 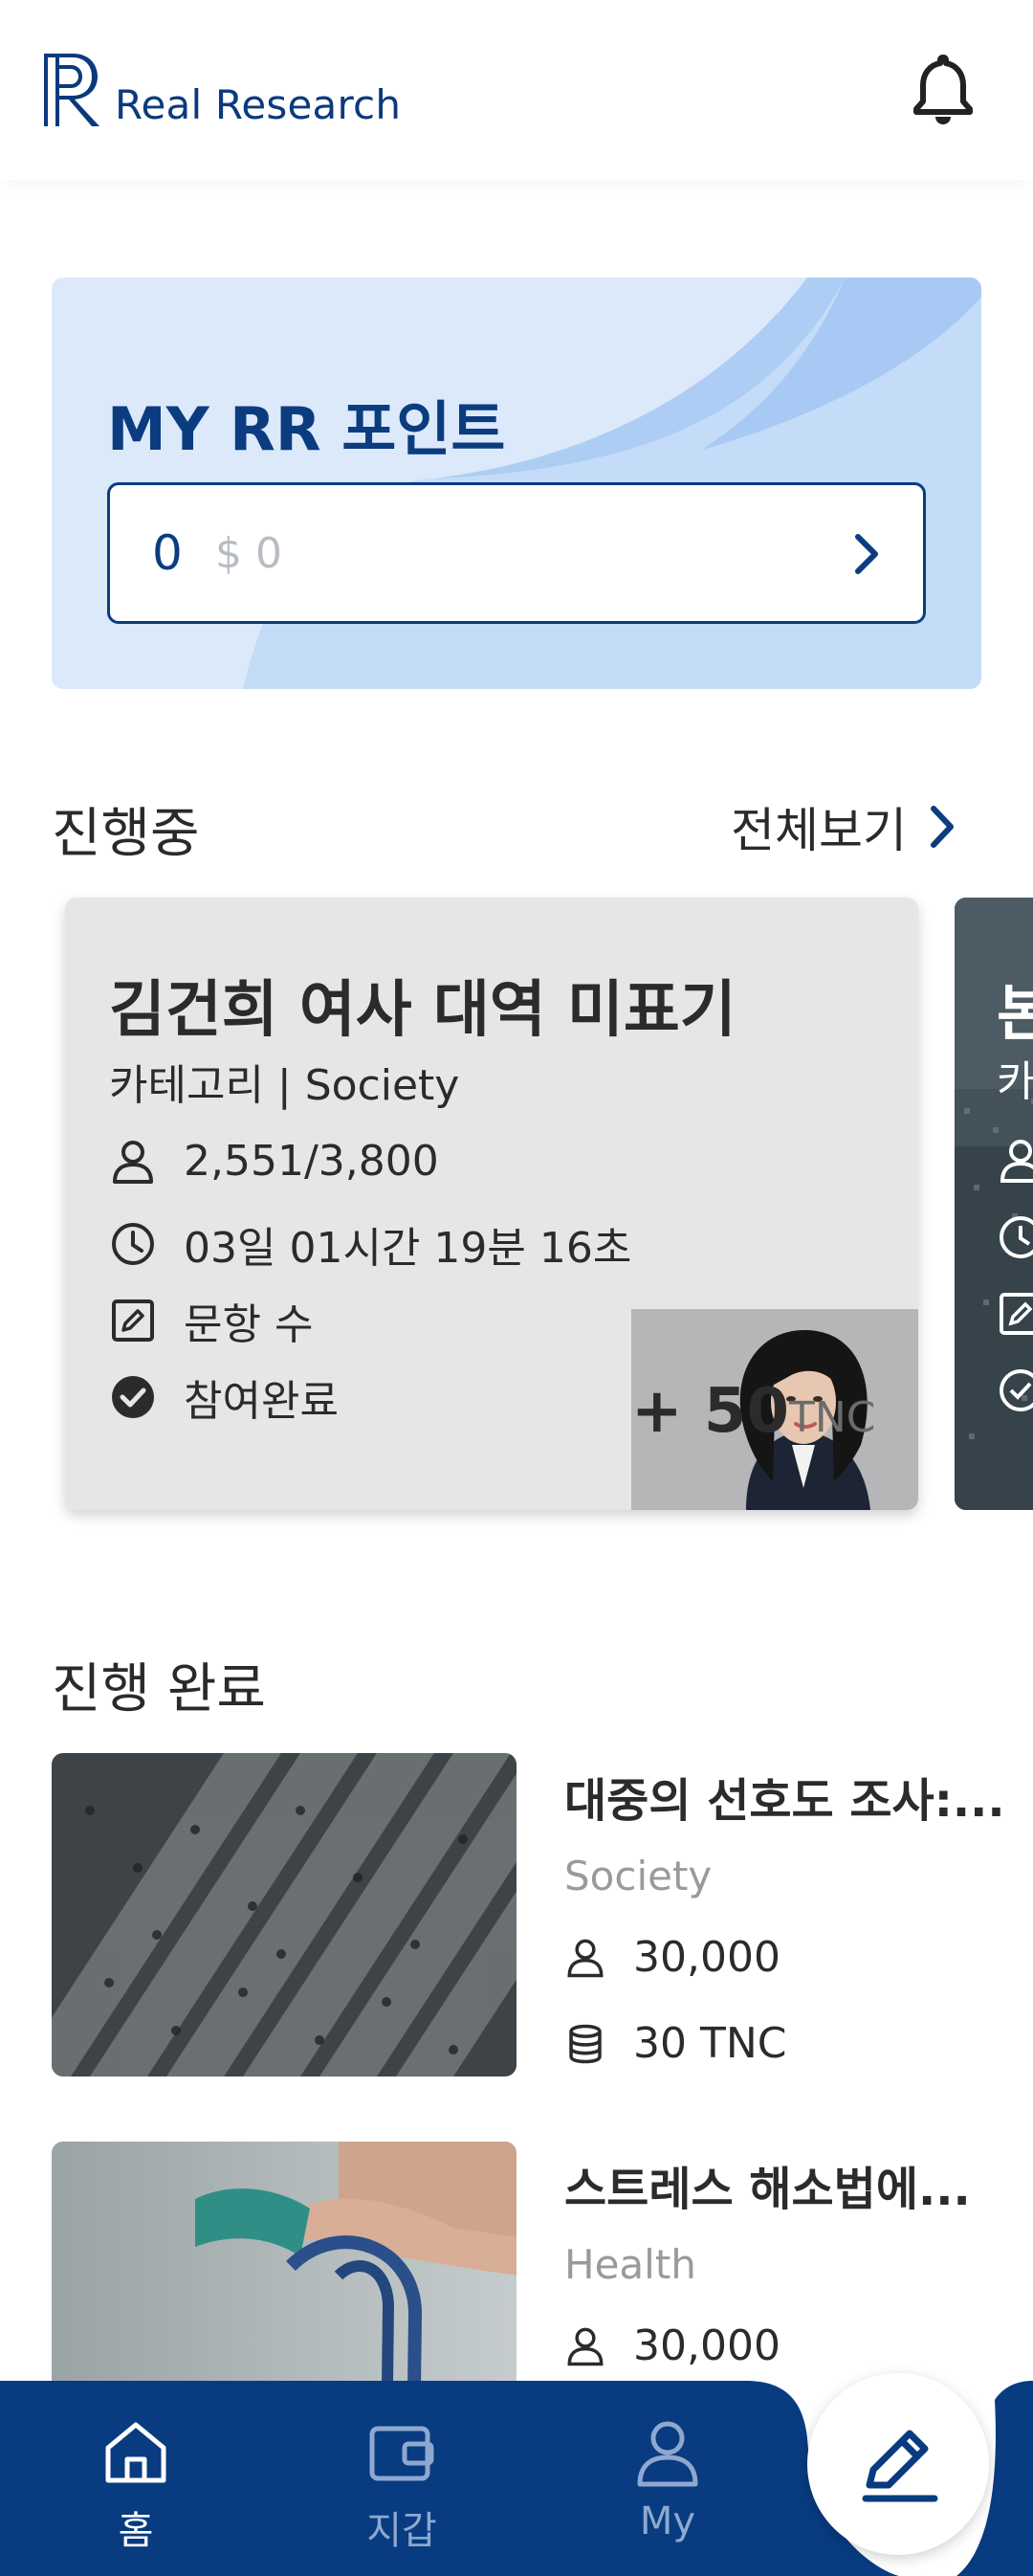 I want to click on points-card: MY RR 포인트 0 $ 0, so click(x=516, y=483).